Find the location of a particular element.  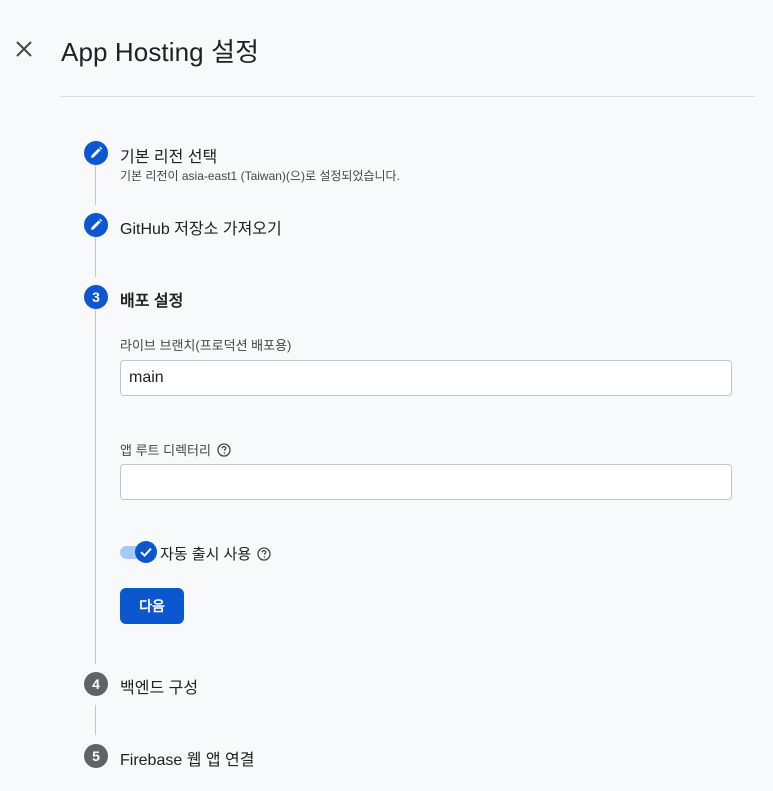

check-icon is located at coordinates (146, 552).